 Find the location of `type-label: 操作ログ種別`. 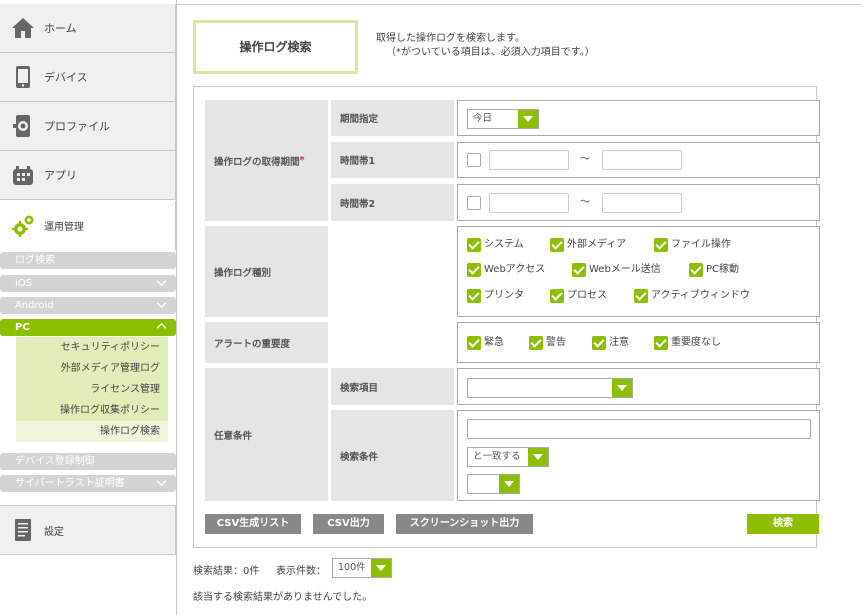

type-label: 操作ログ種別 is located at coordinates (266, 271).